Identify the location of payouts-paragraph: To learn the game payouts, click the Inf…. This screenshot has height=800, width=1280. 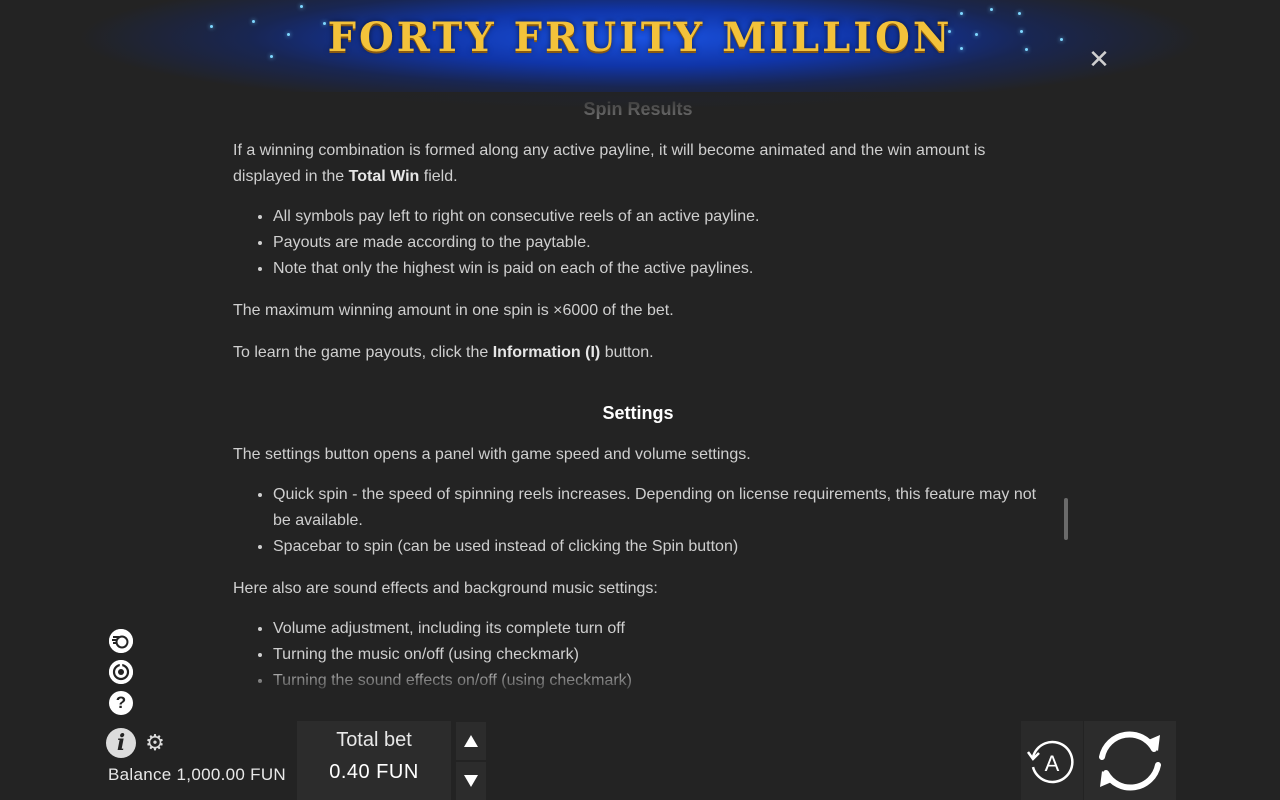
(638, 353).